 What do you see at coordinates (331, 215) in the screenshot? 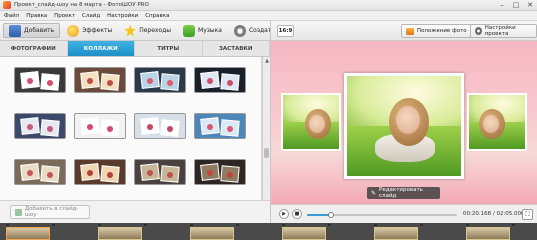
I see `seek-bar-handle` at bounding box center [331, 215].